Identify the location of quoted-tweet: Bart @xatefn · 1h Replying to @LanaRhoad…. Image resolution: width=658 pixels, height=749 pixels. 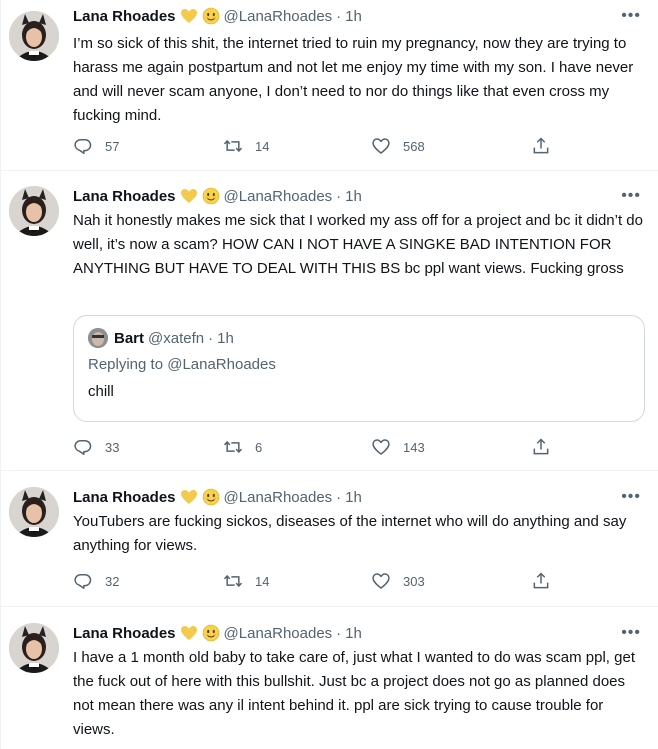
(359, 368).